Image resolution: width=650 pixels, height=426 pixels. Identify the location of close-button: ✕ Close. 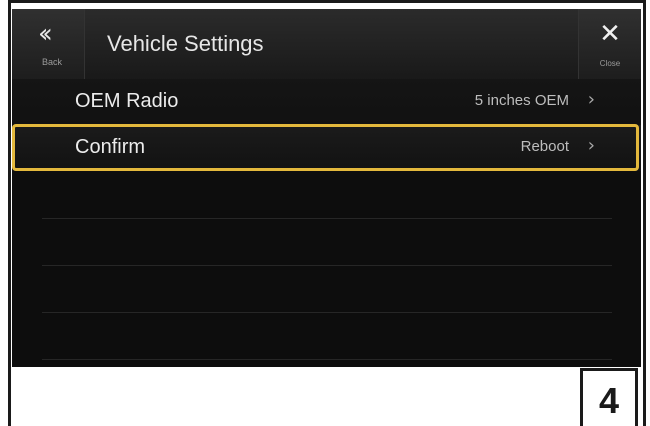
(609, 48).